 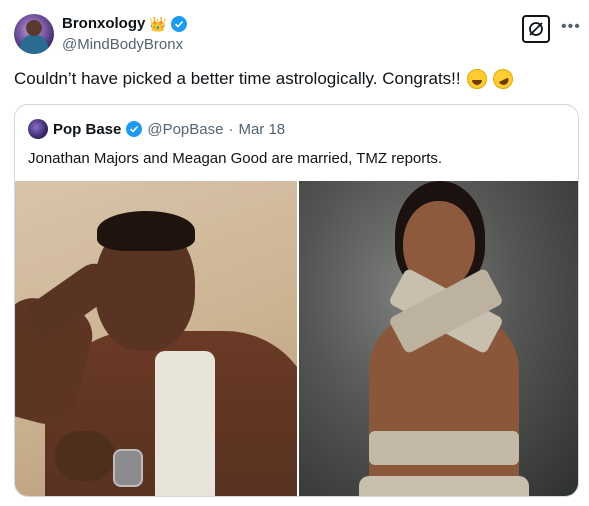 I want to click on grinning-sweat-emoji-icon, so click(x=476, y=79).